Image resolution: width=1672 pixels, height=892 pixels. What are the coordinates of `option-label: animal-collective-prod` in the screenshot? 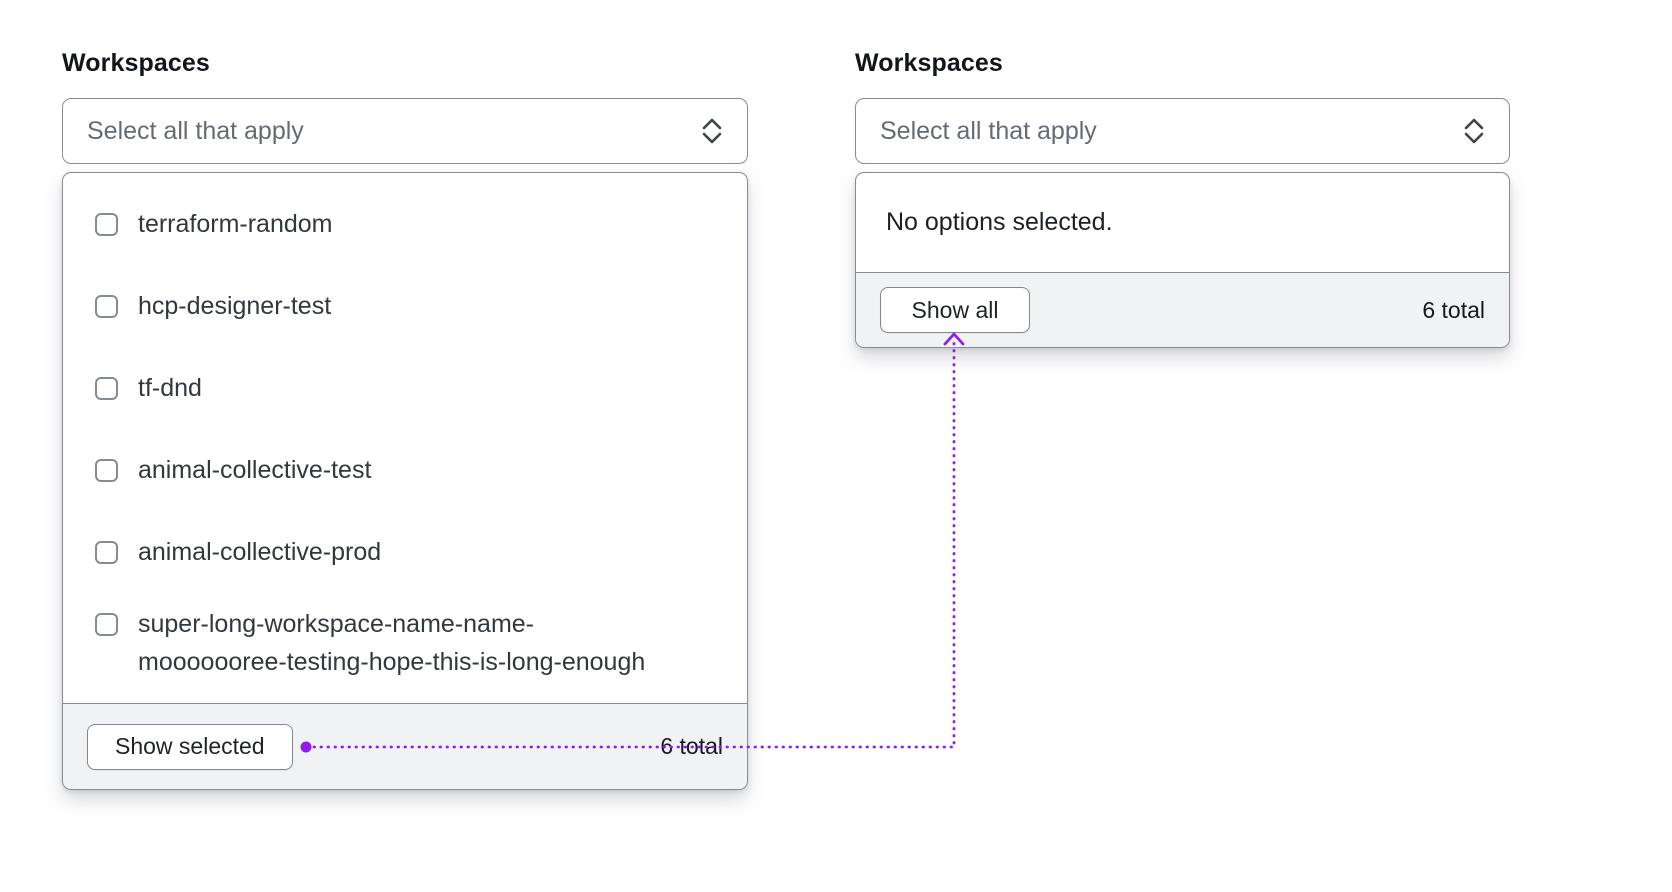 It's located at (260, 552).